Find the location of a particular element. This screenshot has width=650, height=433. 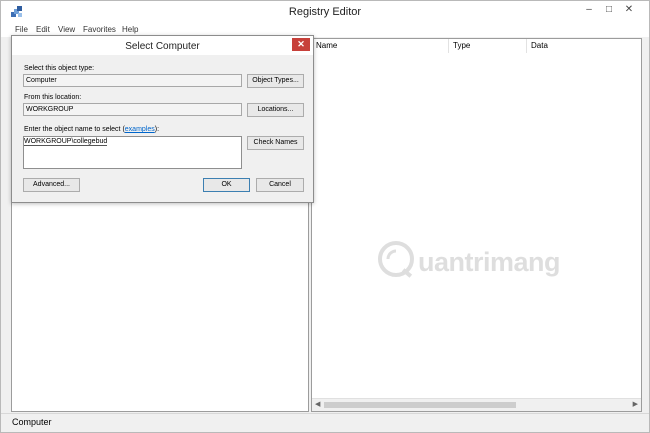

watermark-text: uantrimang is located at coordinates (489, 262).